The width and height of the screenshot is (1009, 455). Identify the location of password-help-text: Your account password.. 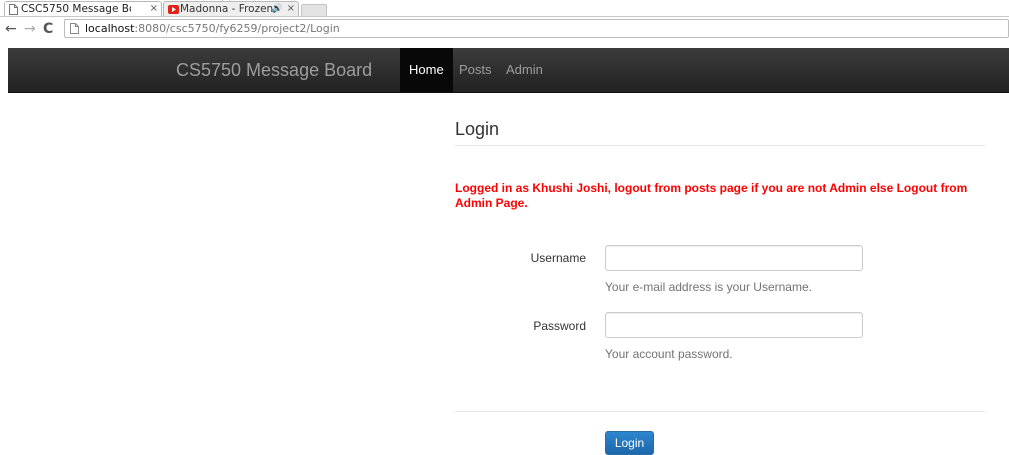
(669, 354).